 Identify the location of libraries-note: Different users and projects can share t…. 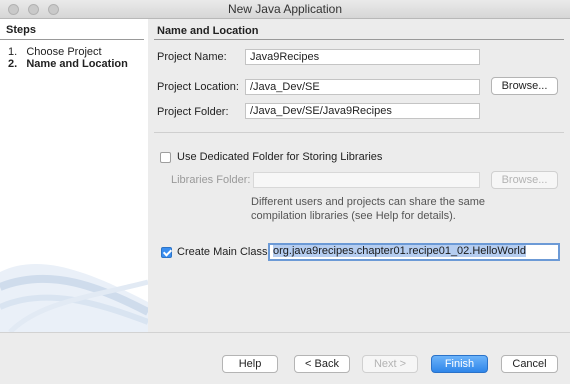
(368, 209).